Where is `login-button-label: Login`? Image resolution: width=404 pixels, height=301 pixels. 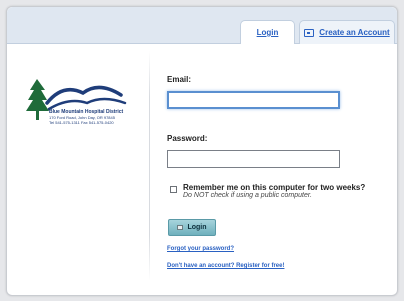 login-button-label: Login is located at coordinates (197, 227).